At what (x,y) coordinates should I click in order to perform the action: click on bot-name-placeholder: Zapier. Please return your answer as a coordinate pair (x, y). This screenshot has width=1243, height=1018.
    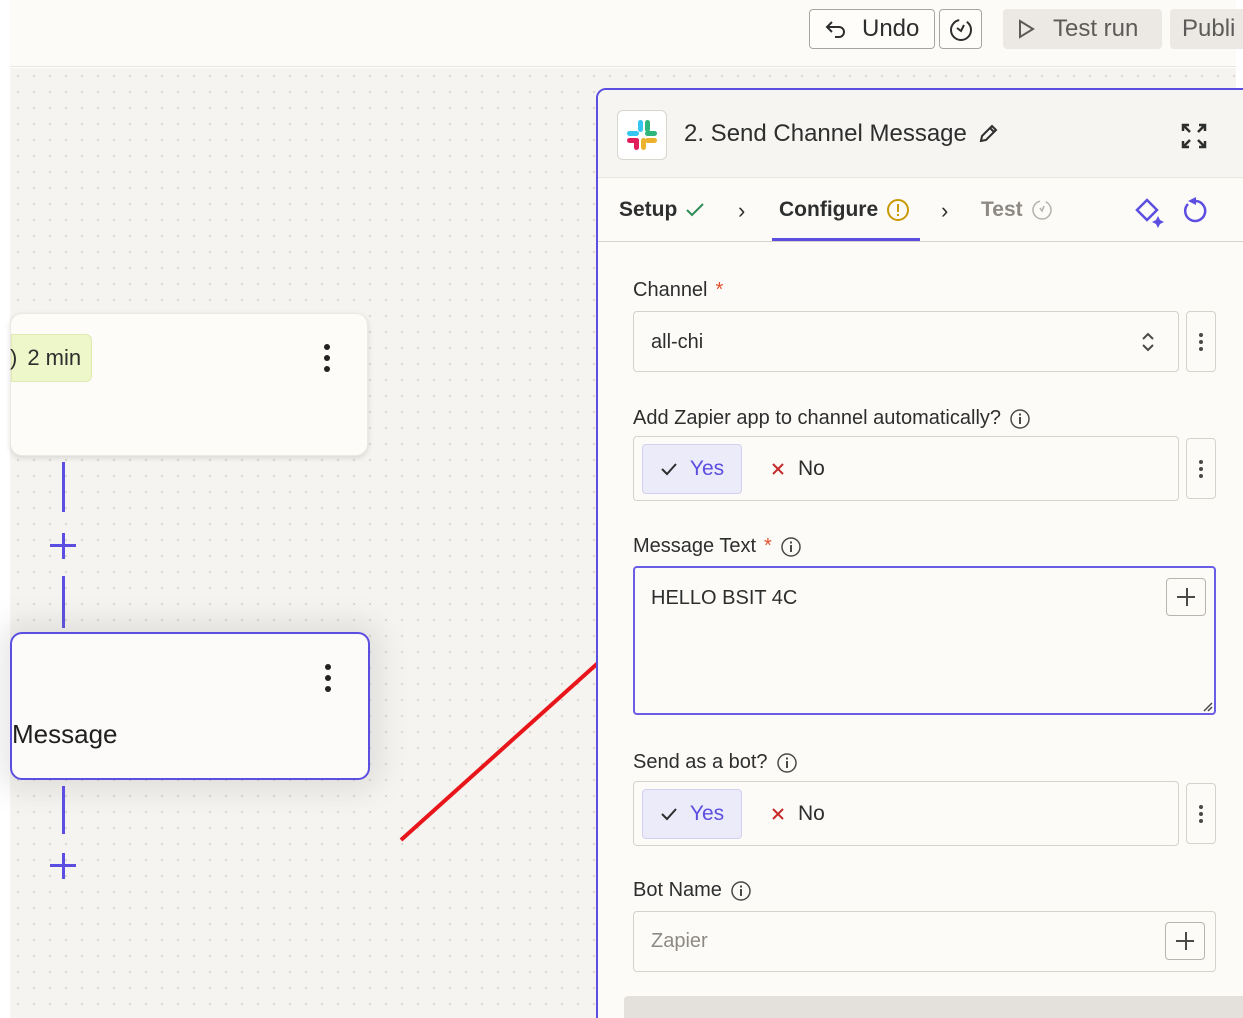
    Looking at the image, I should click on (679, 941).